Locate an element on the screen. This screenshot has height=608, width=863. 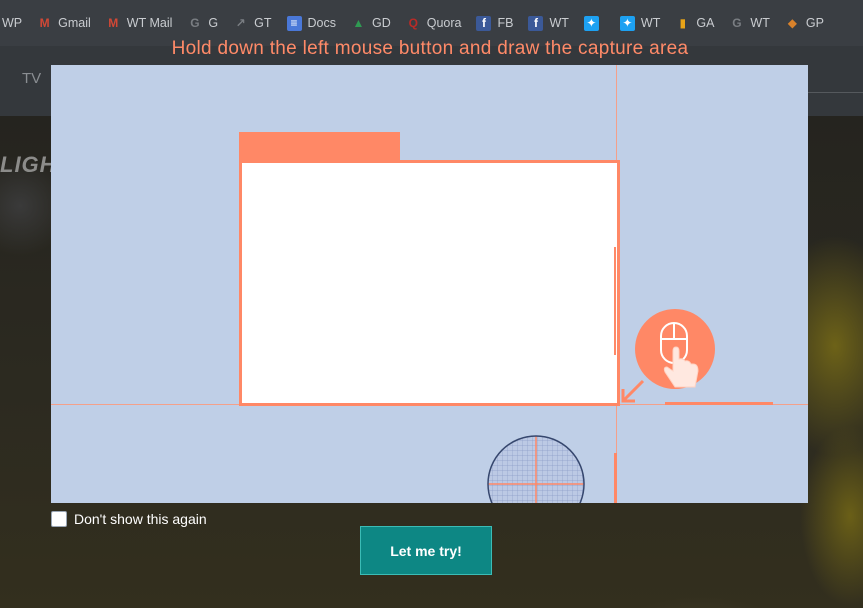
bookmark-item: Q Quora is located at coordinates (434, 23).